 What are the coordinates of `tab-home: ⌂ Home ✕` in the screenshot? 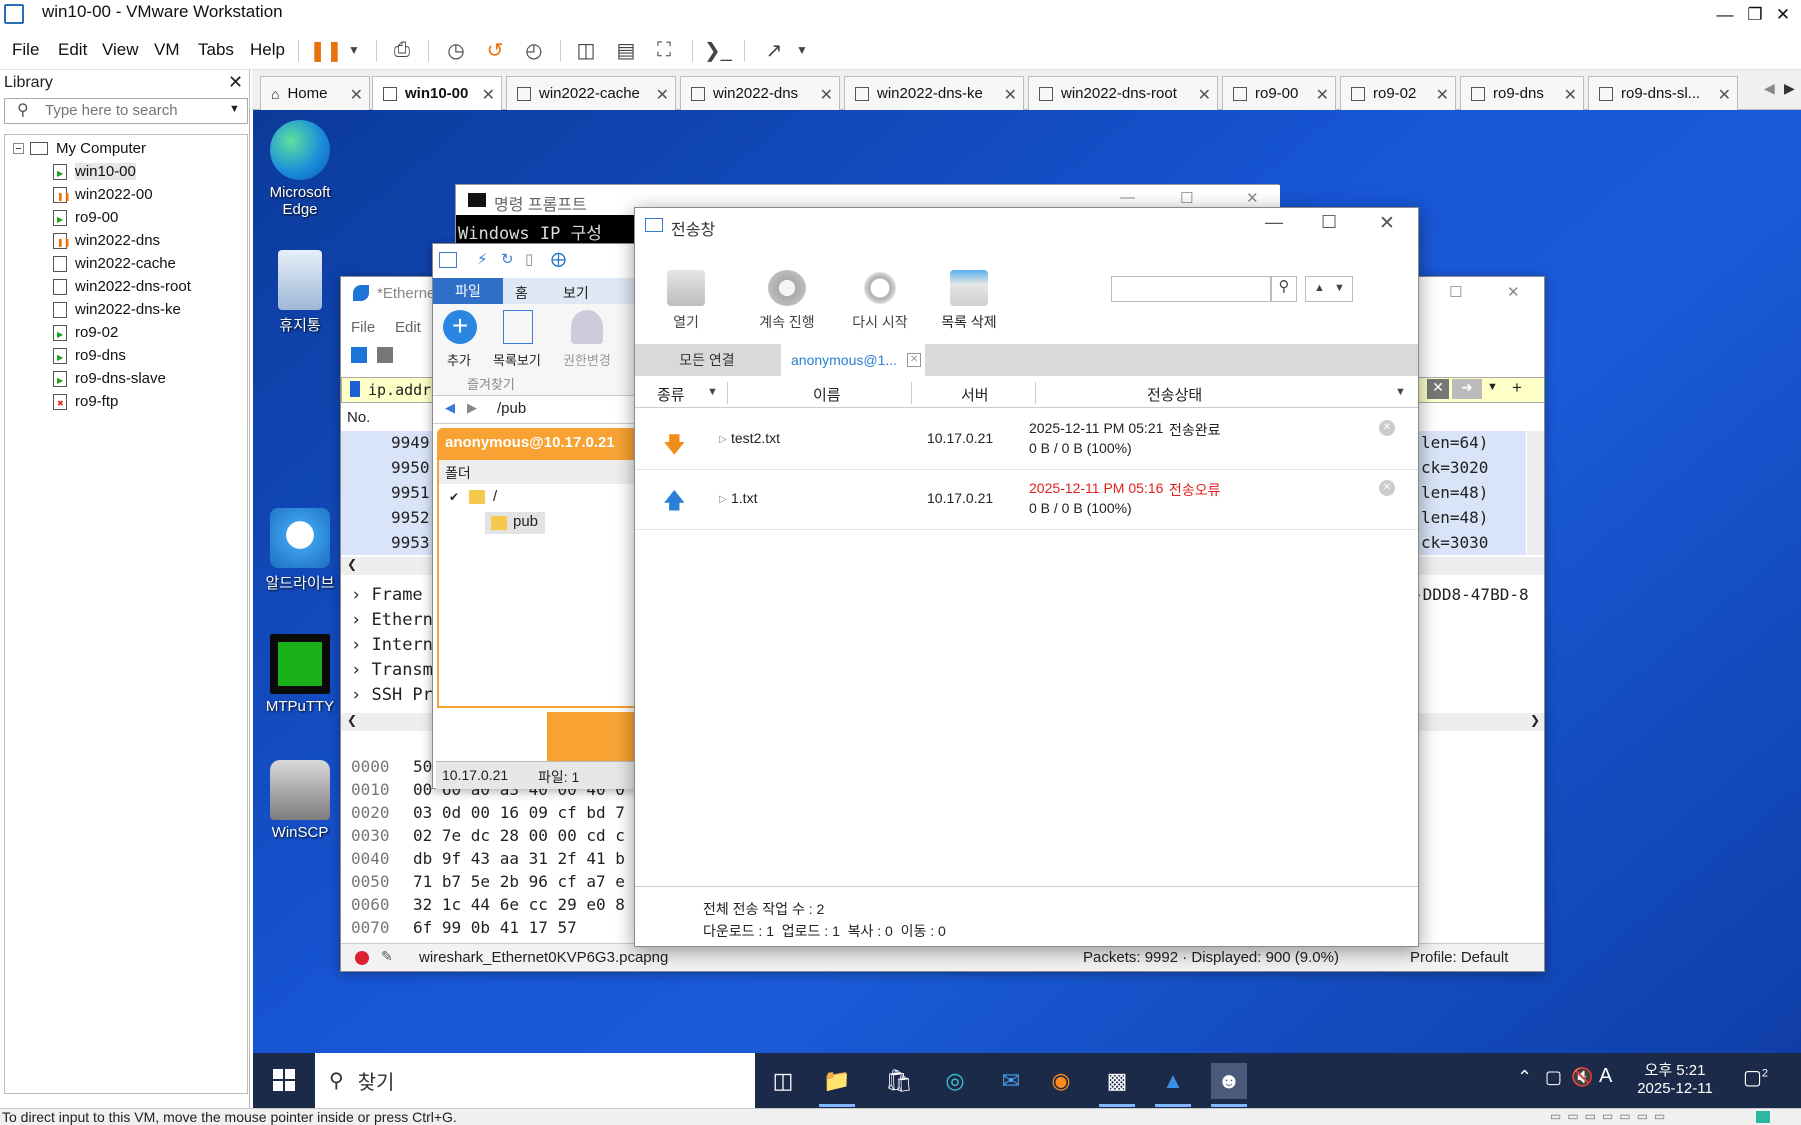 It's located at (315, 93).